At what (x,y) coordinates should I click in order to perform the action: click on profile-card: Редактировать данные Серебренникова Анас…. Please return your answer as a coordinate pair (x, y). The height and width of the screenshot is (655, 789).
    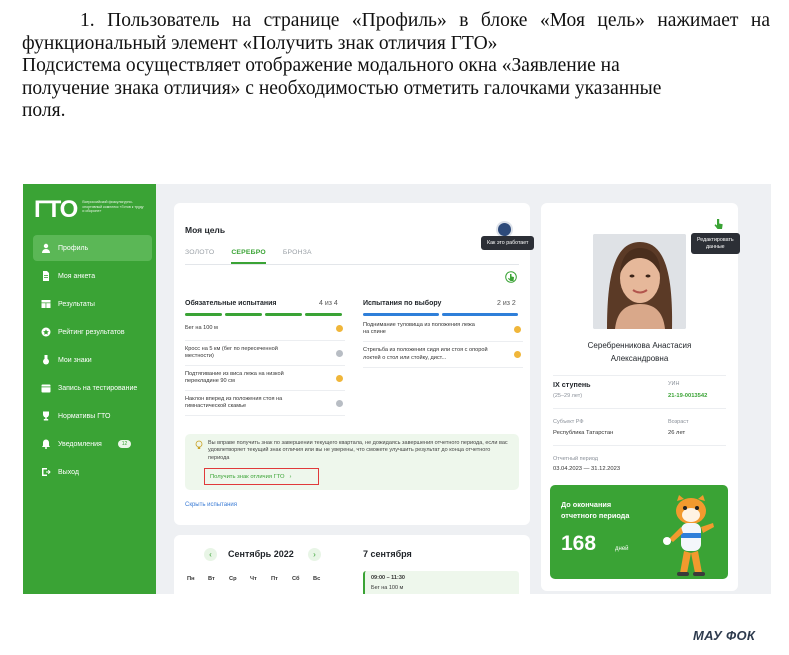
    Looking at the image, I should click on (640, 397).